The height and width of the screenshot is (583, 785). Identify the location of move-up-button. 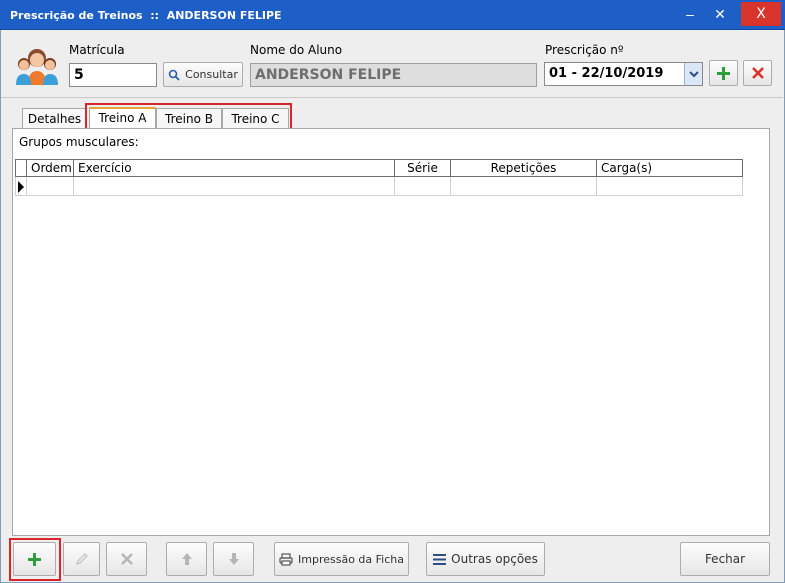
(186, 559).